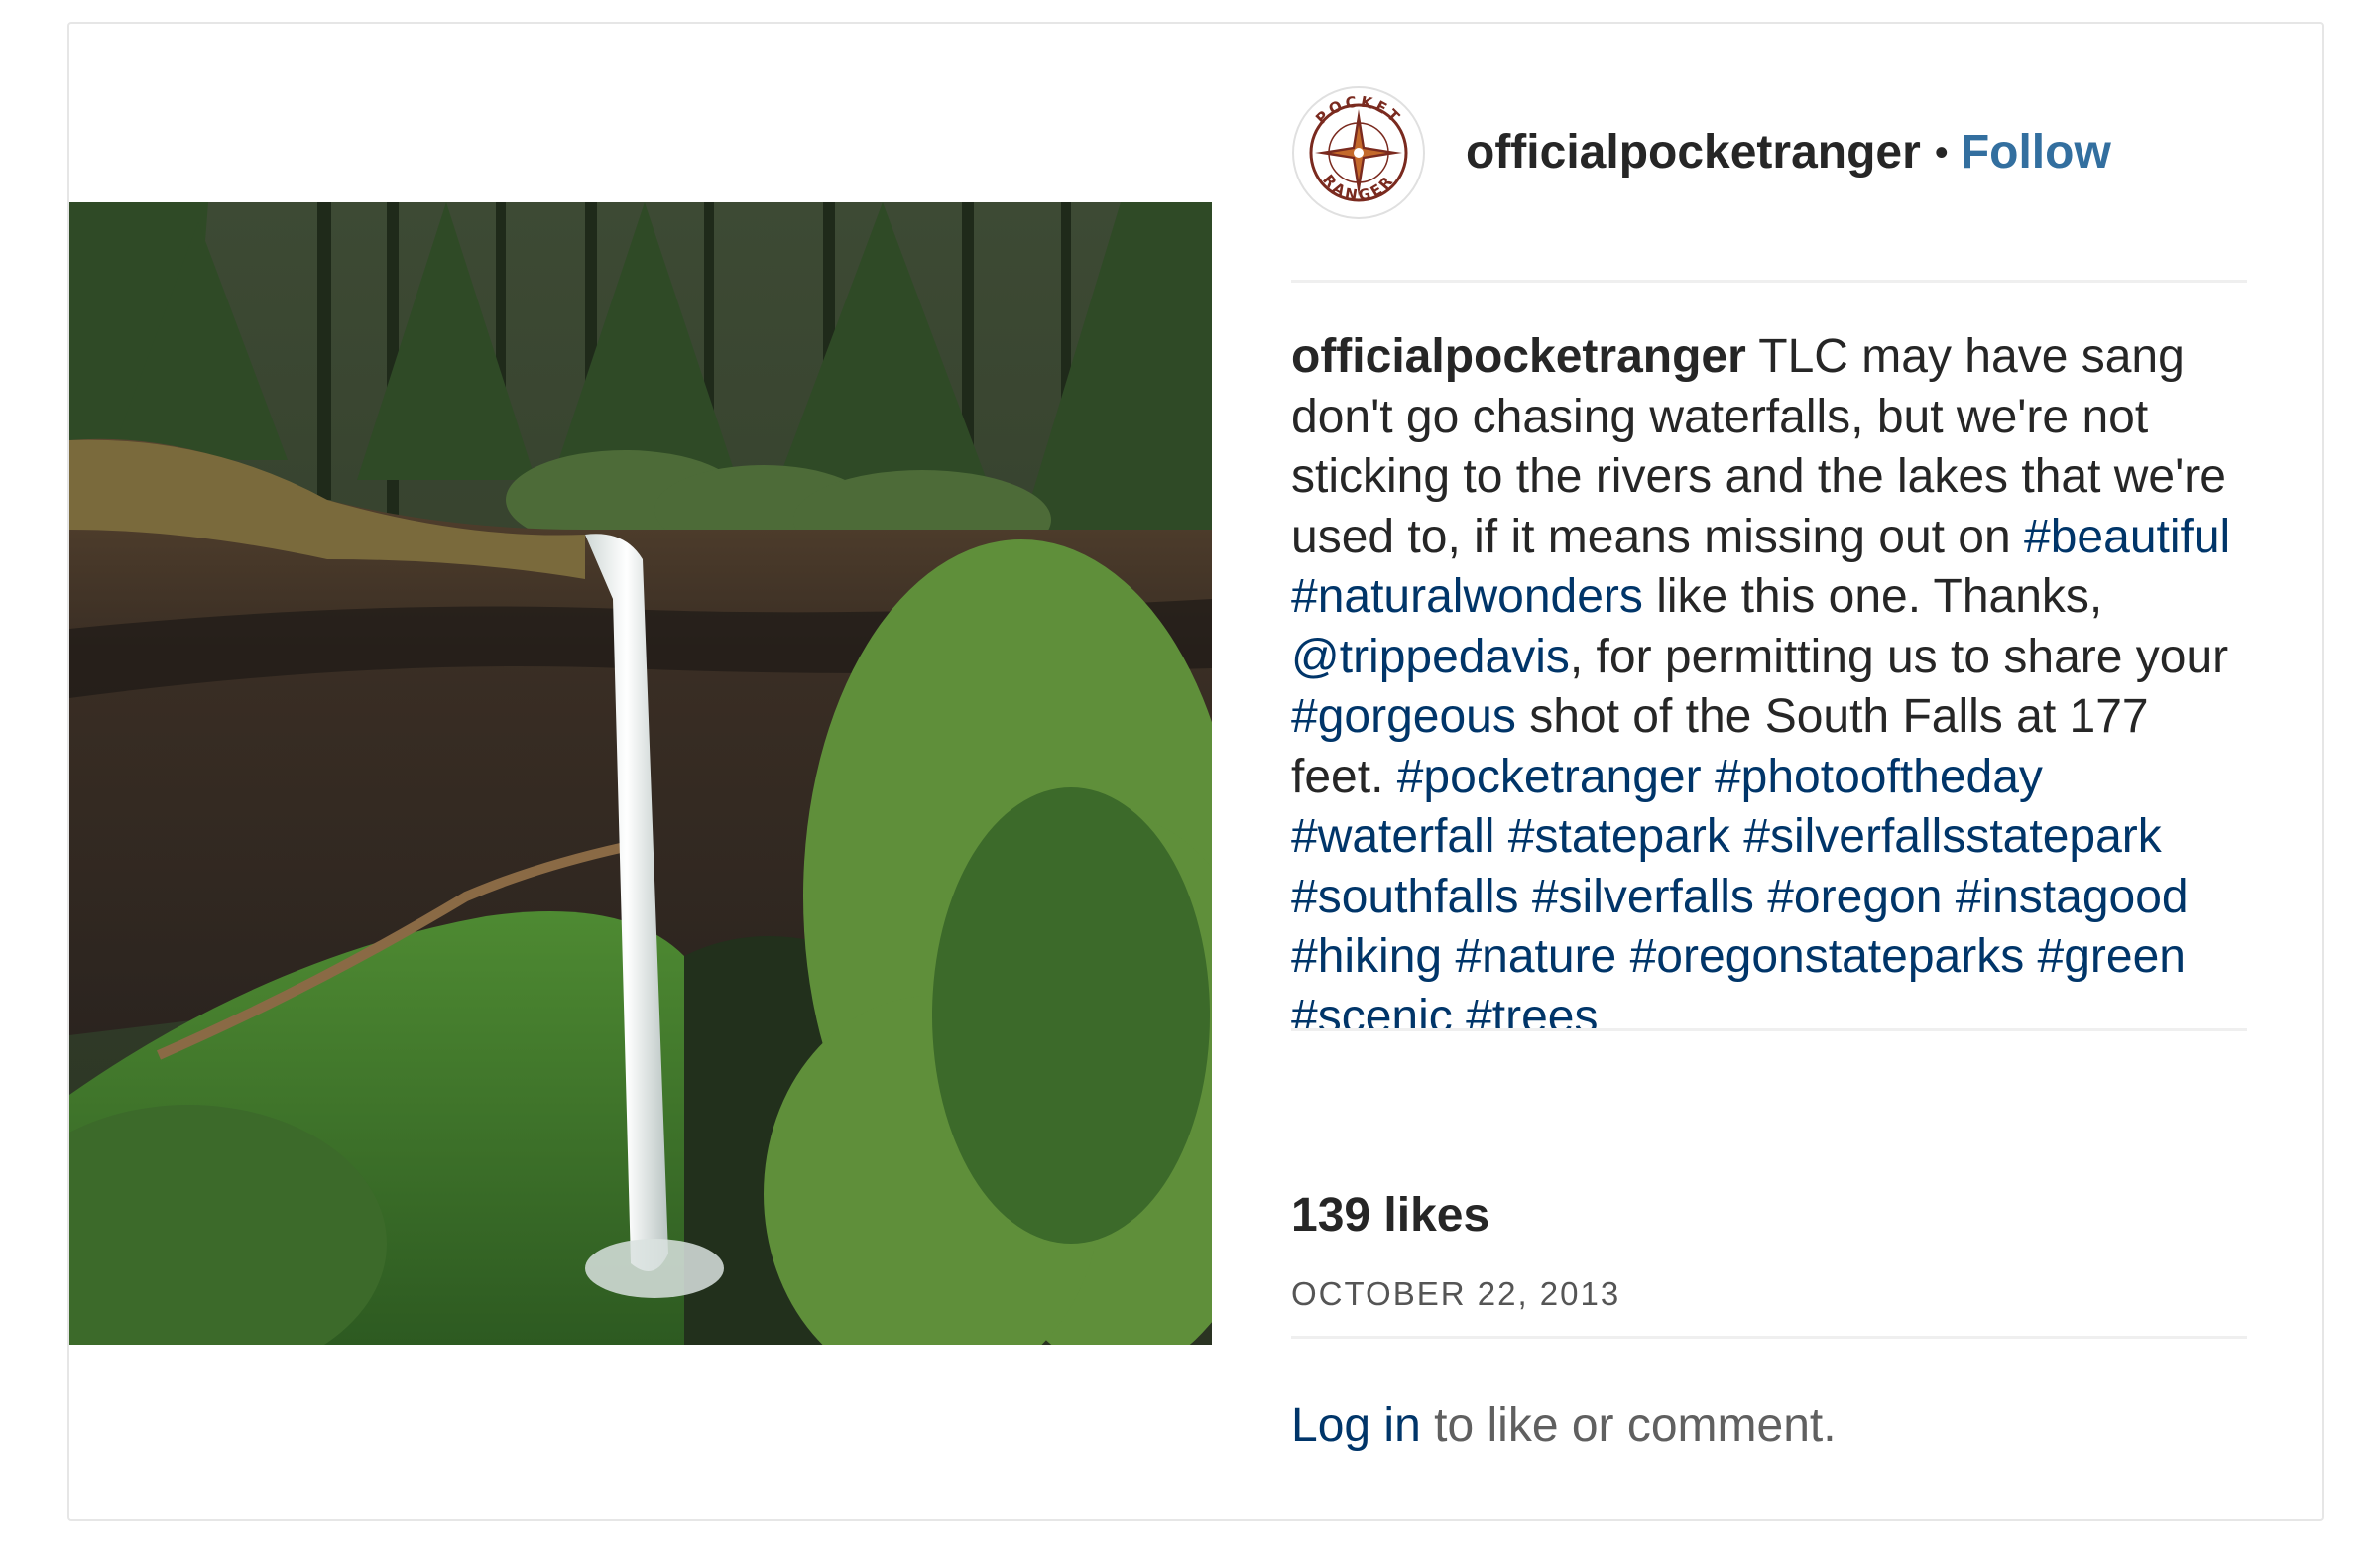 This screenshot has height=1553, width=2380. I want to click on header-text-row: officialpocketranger • Follow, so click(1788, 152).